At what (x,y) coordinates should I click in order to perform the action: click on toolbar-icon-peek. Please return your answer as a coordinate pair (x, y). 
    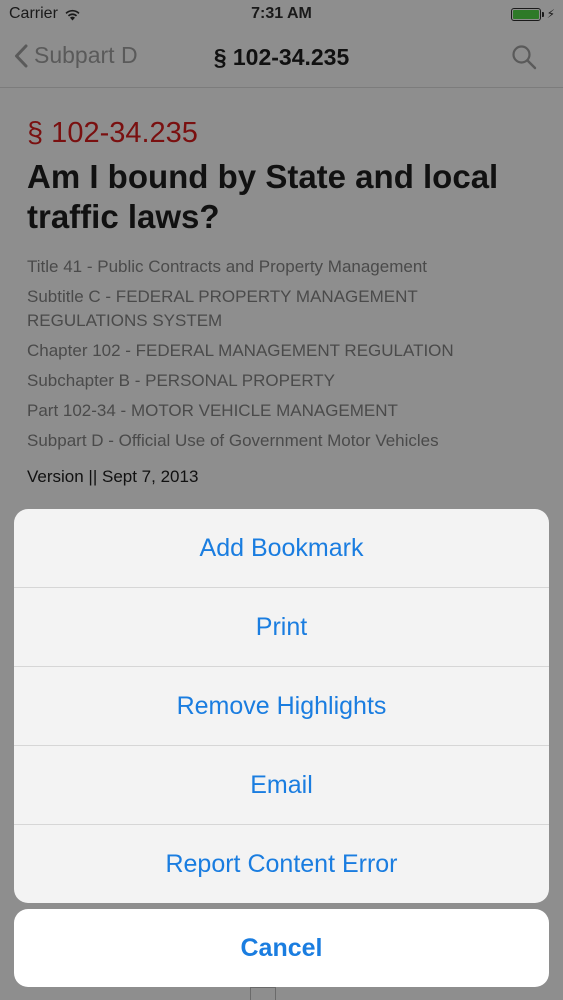
    Looking at the image, I should click on (263, 993).